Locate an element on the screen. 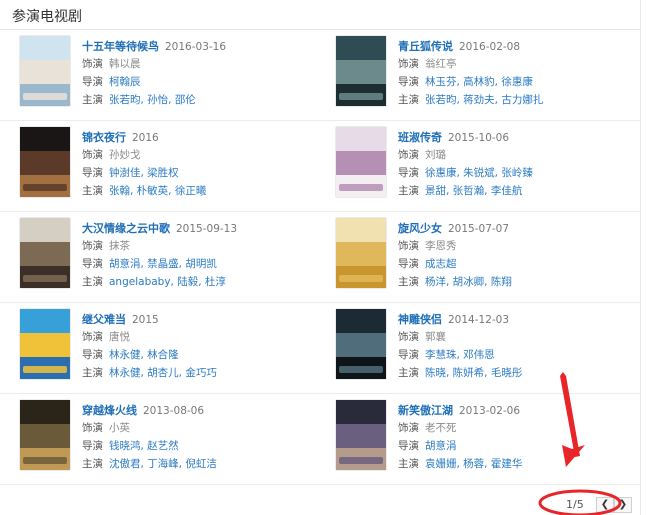 Image resolution: width=647 pixels, height=515 pixels. cast-value: 沈傲君, 丁海峰, 倪虹洁 is located at coordinates (163, 464).